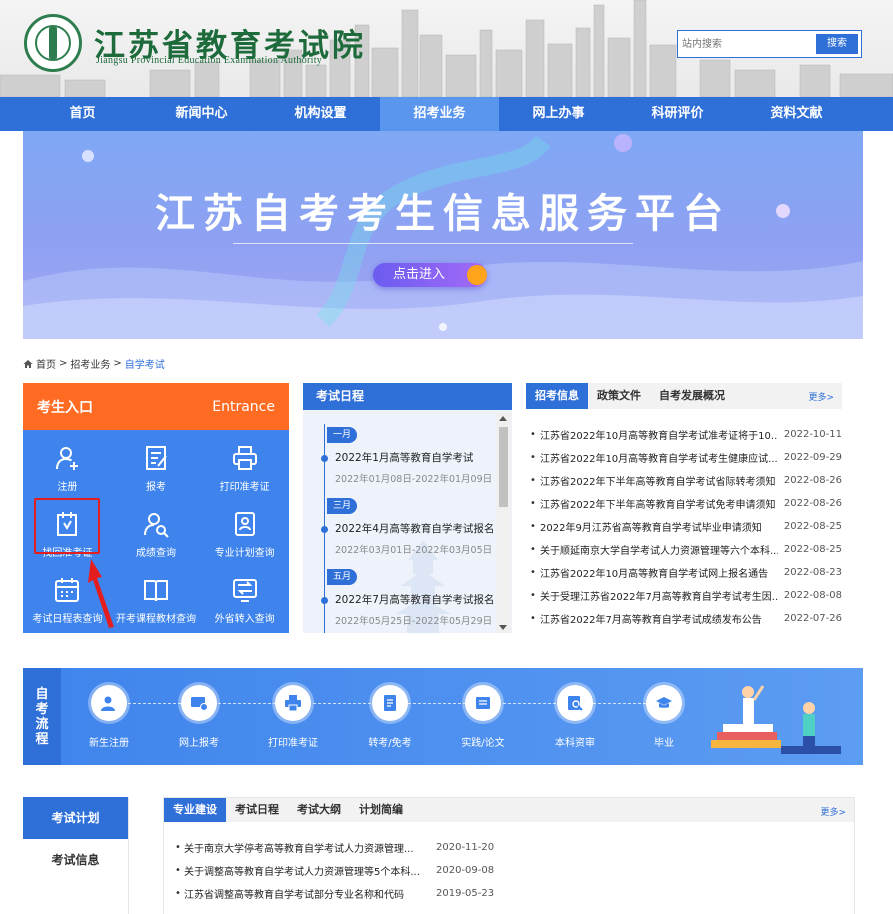  I want to click on online-apply-icon, so click(199, 704).